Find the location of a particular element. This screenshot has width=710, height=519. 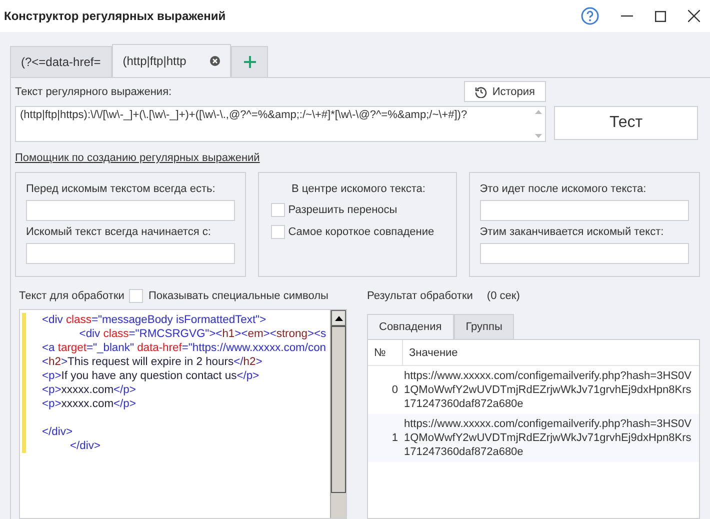

history-icon is located at coordinates (481, 92).